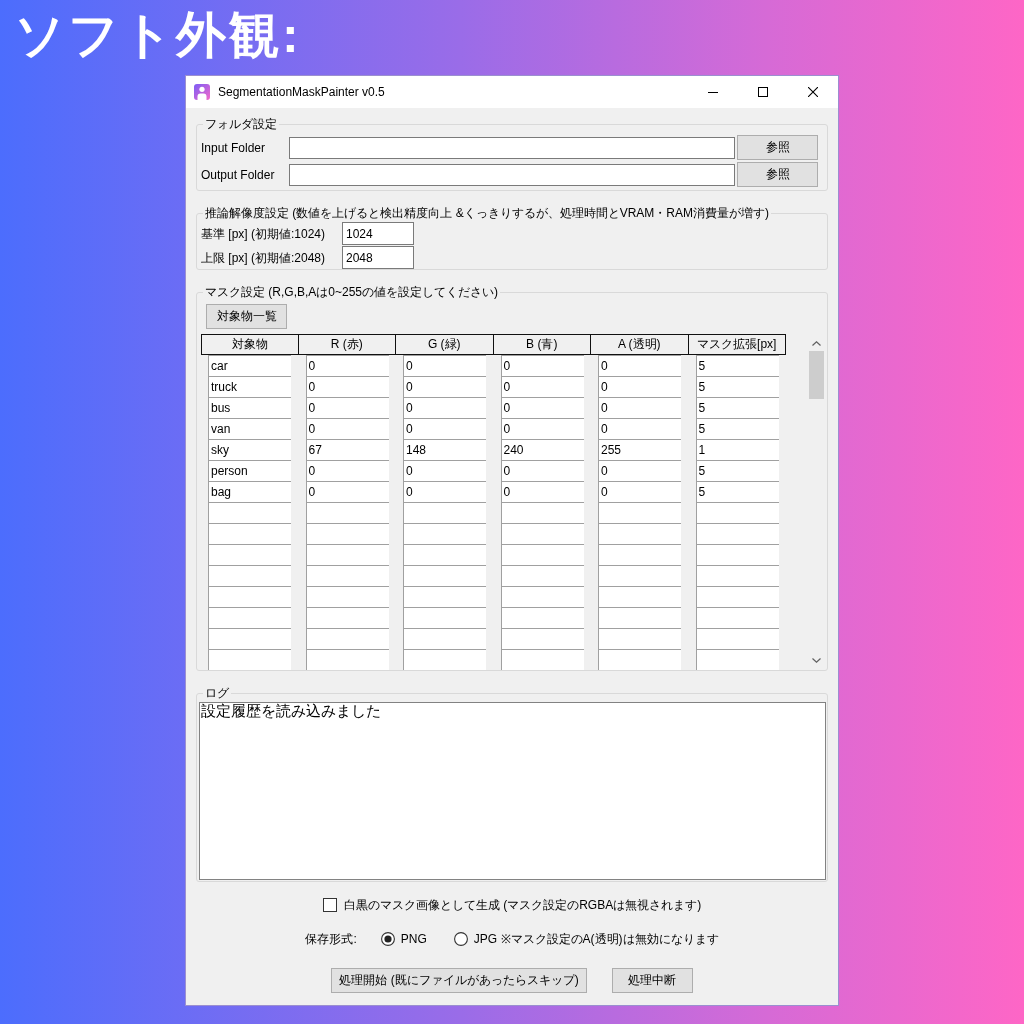  What do you see at coordinates (816, 375) in the screenshot?
I see `scrollbar-thumb` at bounding box center [816, 375].